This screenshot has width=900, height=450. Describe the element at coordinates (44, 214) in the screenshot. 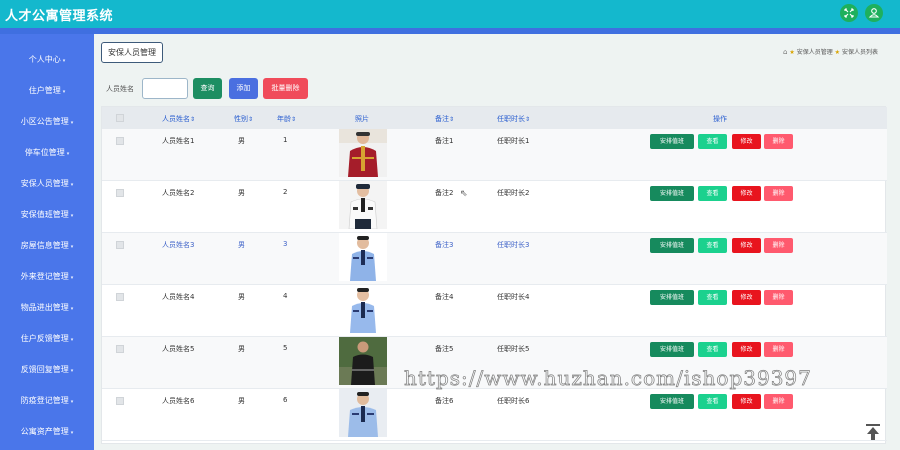

I see `sidebar-item-label: 安保值班管理` at that location.